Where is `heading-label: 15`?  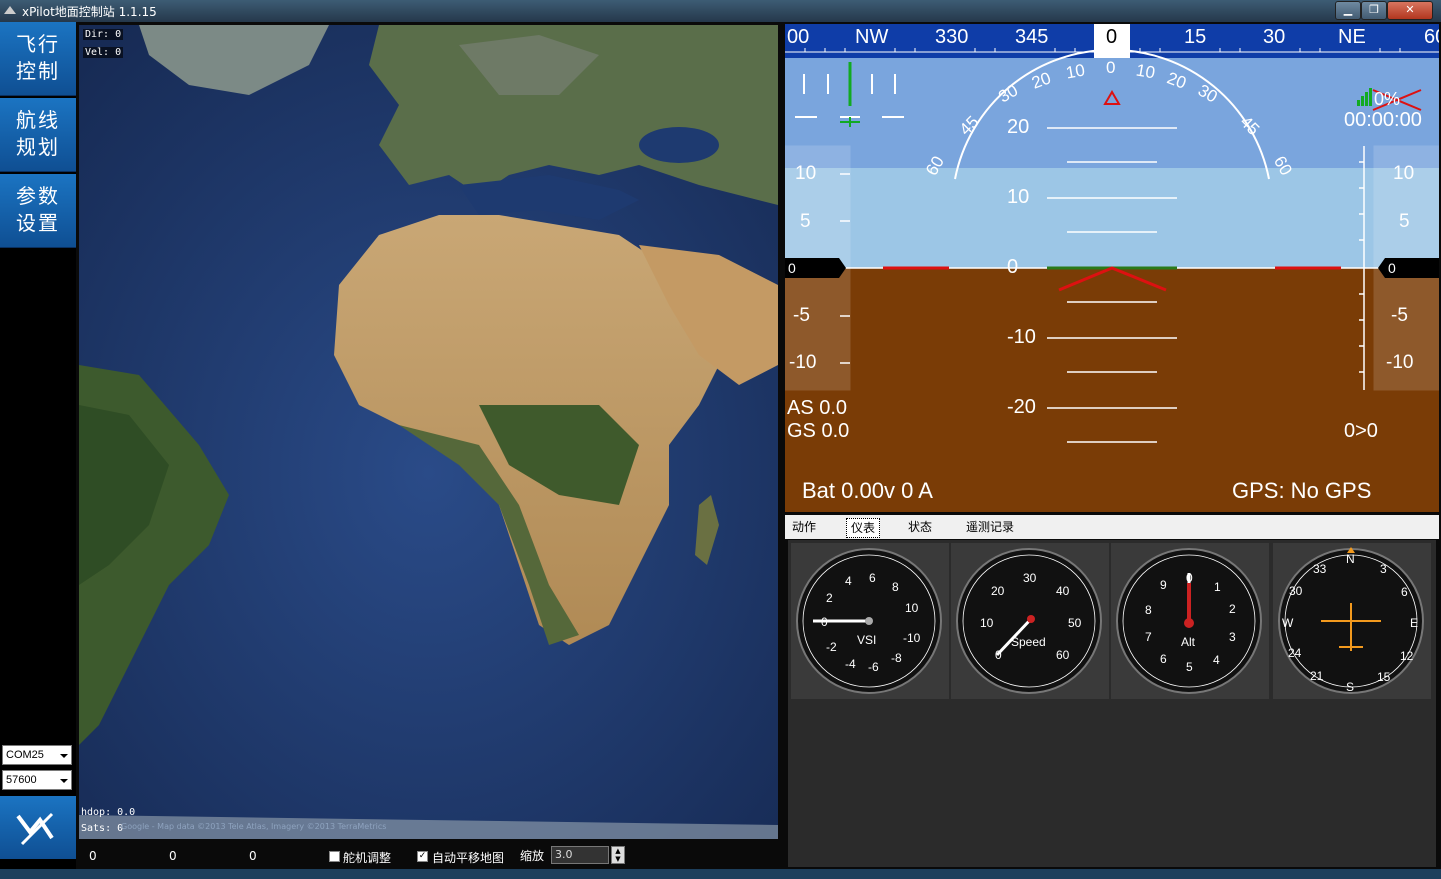
heading-label: 15 is located at coordinates (1195, 37).